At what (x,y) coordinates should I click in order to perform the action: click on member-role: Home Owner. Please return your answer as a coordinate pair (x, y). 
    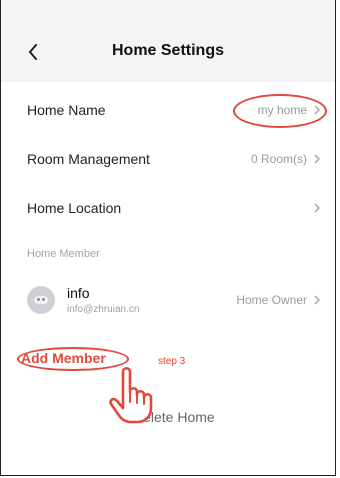
    Looking at the image, I should click on (271, 300).